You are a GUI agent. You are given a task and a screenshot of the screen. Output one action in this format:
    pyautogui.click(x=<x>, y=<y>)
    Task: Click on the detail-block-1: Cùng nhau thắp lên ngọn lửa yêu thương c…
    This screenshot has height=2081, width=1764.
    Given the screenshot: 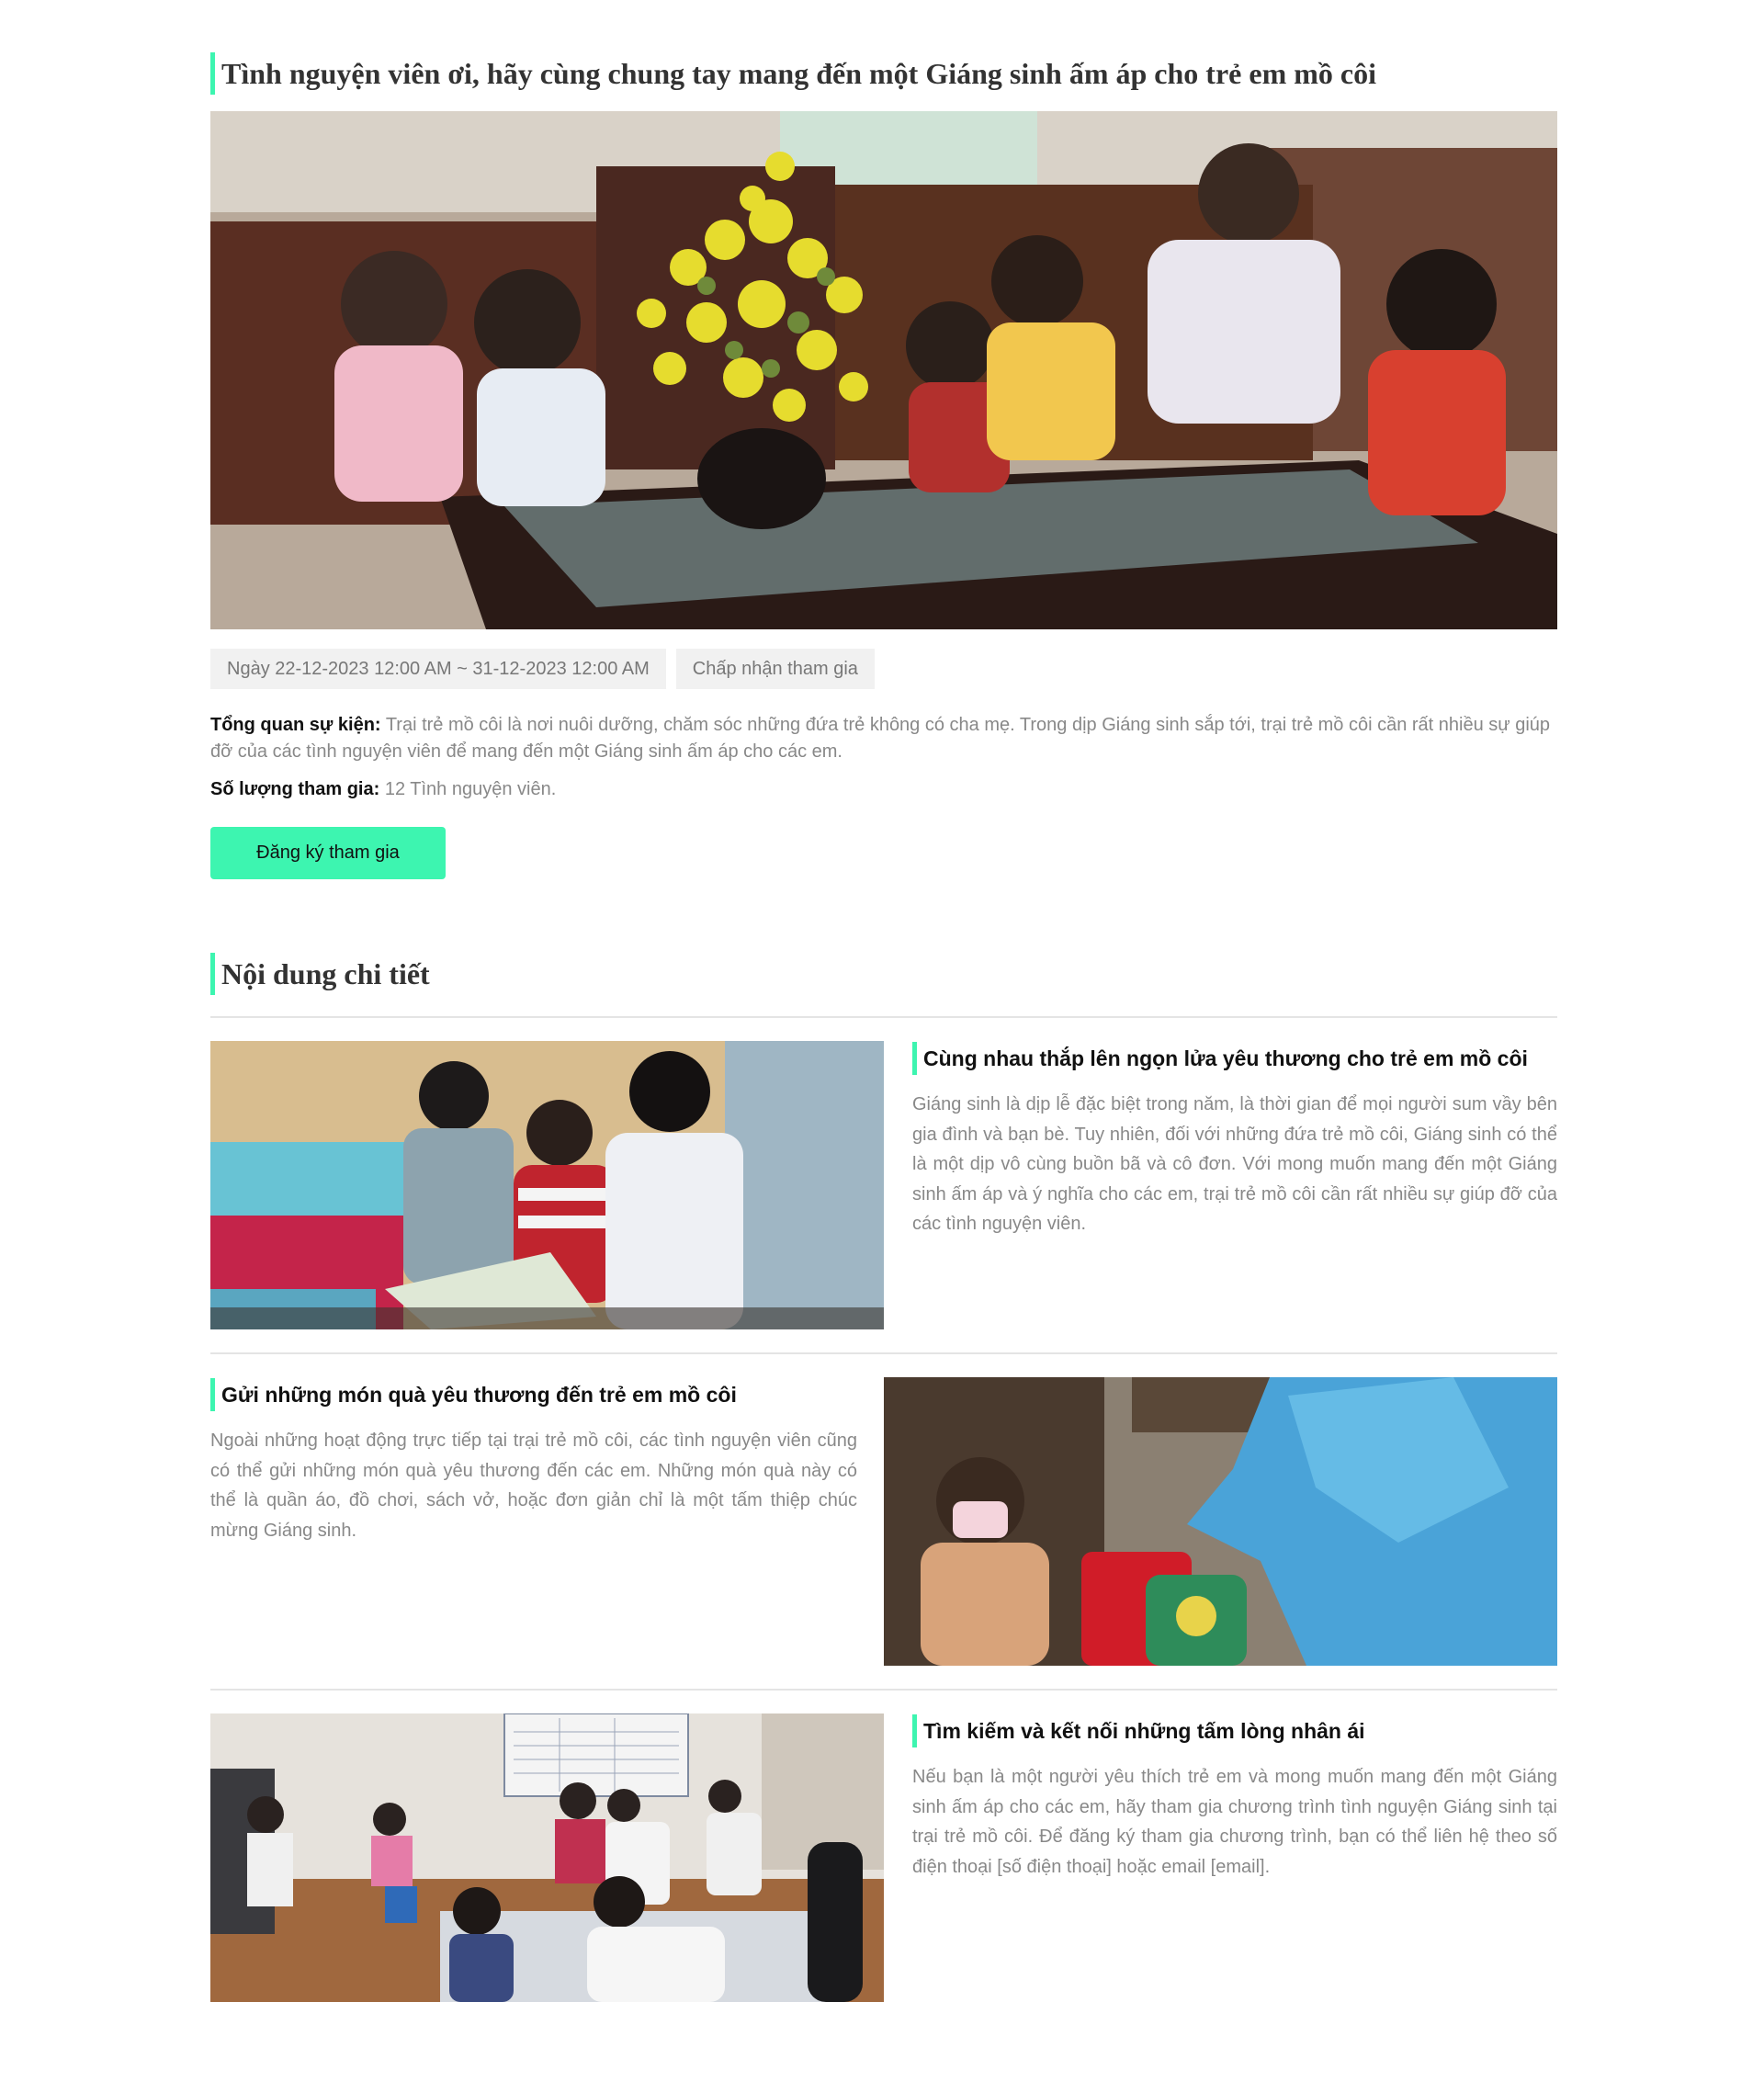 What is the action you would take?
    pyautogui.click(x=1234, y=1140)
    